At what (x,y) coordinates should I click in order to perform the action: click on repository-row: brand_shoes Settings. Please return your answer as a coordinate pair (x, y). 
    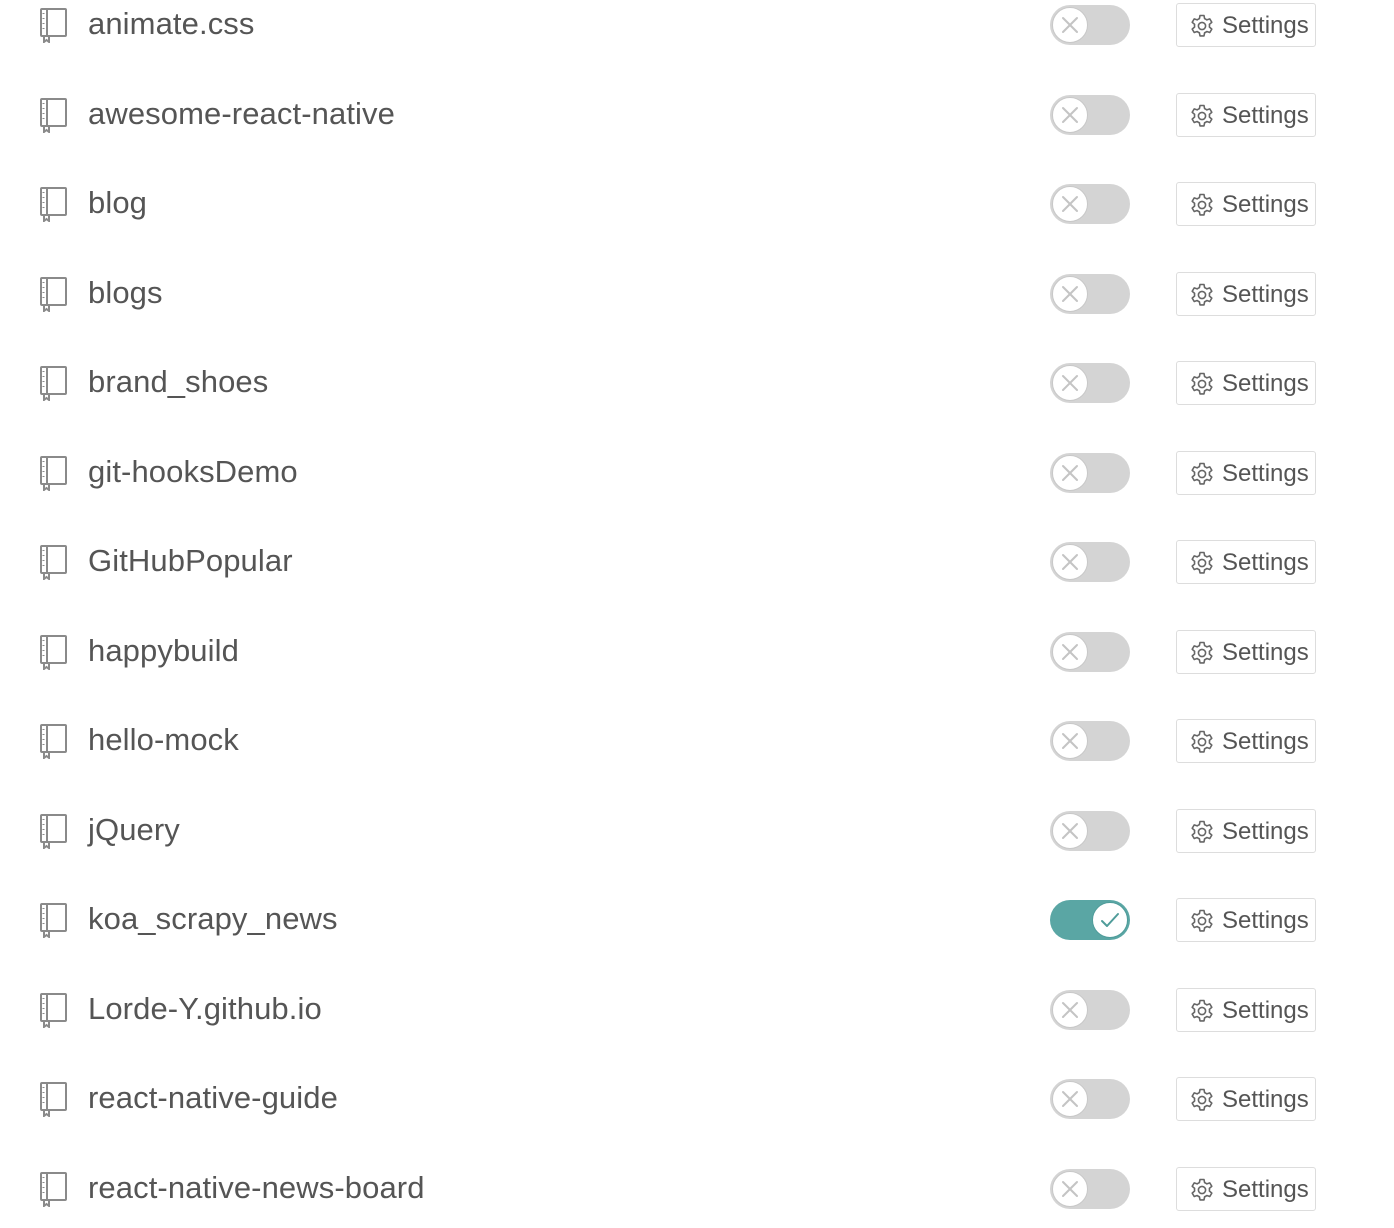
    Looking at the image, I should click on (697, 382).